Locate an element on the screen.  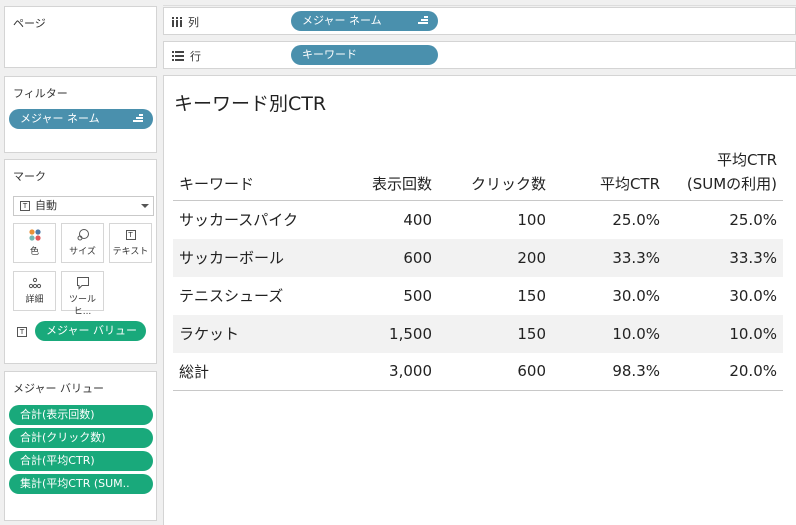
text-icon: T is located at coordinates (130, 235).